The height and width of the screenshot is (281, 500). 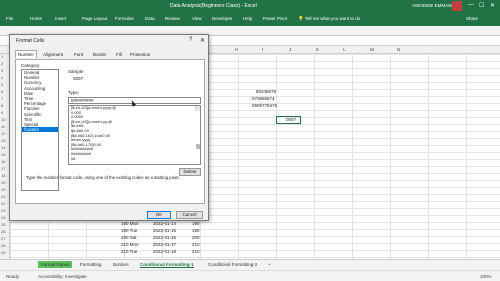 I want to click on cell-value: 200 Sat, so click(x=129, y=237).